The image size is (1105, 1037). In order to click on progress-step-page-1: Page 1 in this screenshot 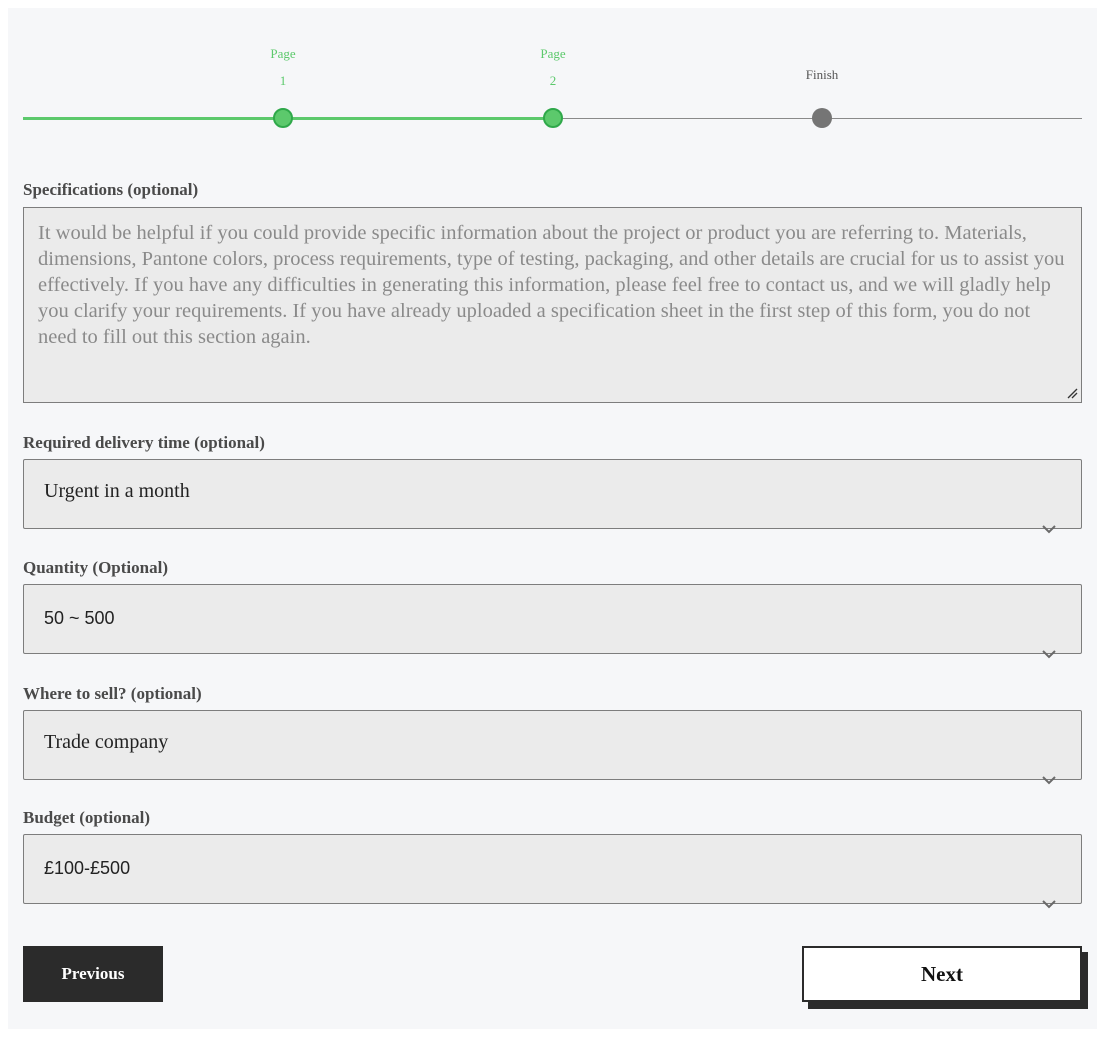, I will do `click(283, 84)`.